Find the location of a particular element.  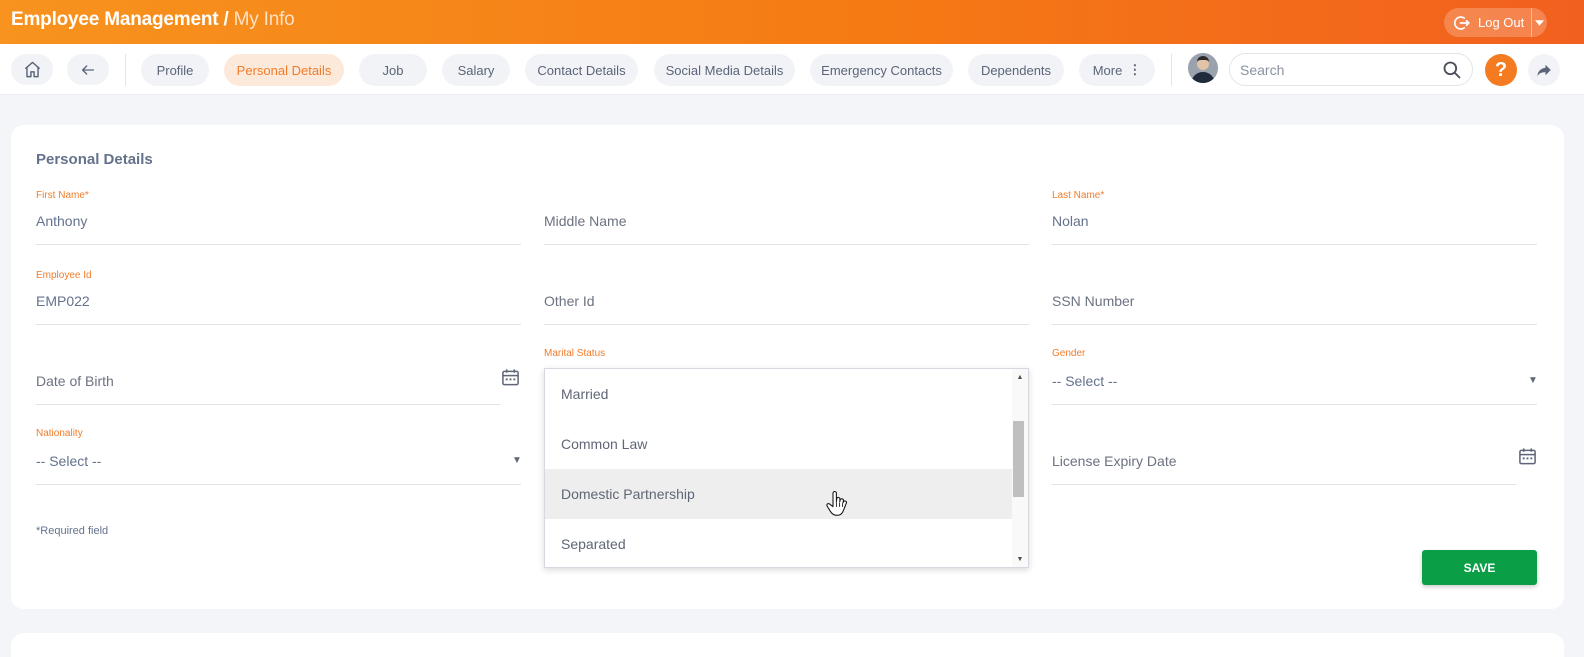

ssn-field: SSN Number is located at coordinates (1294, 298).